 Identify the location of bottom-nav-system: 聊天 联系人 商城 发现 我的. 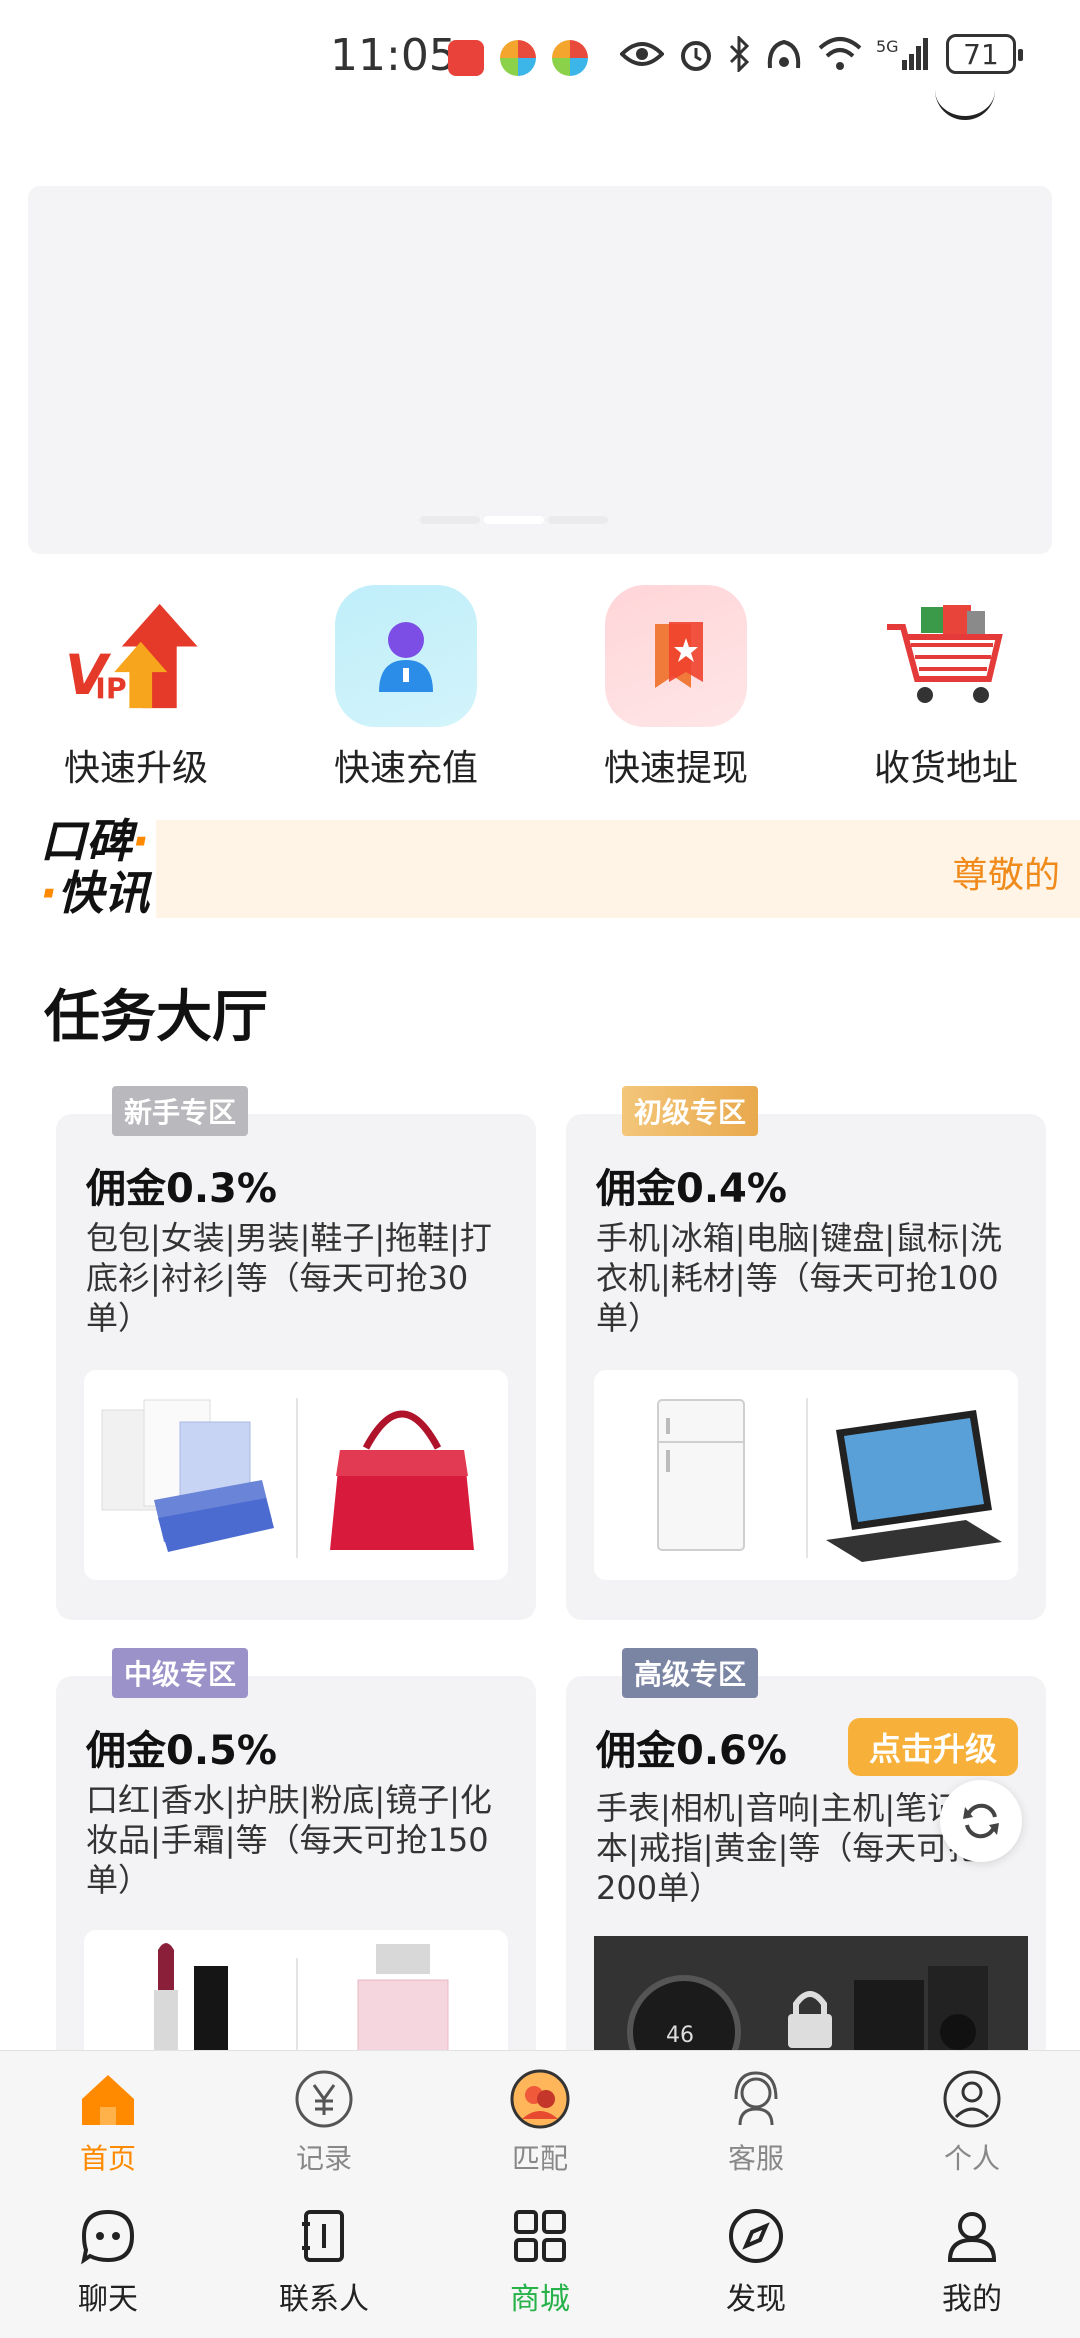
(540, 2263).